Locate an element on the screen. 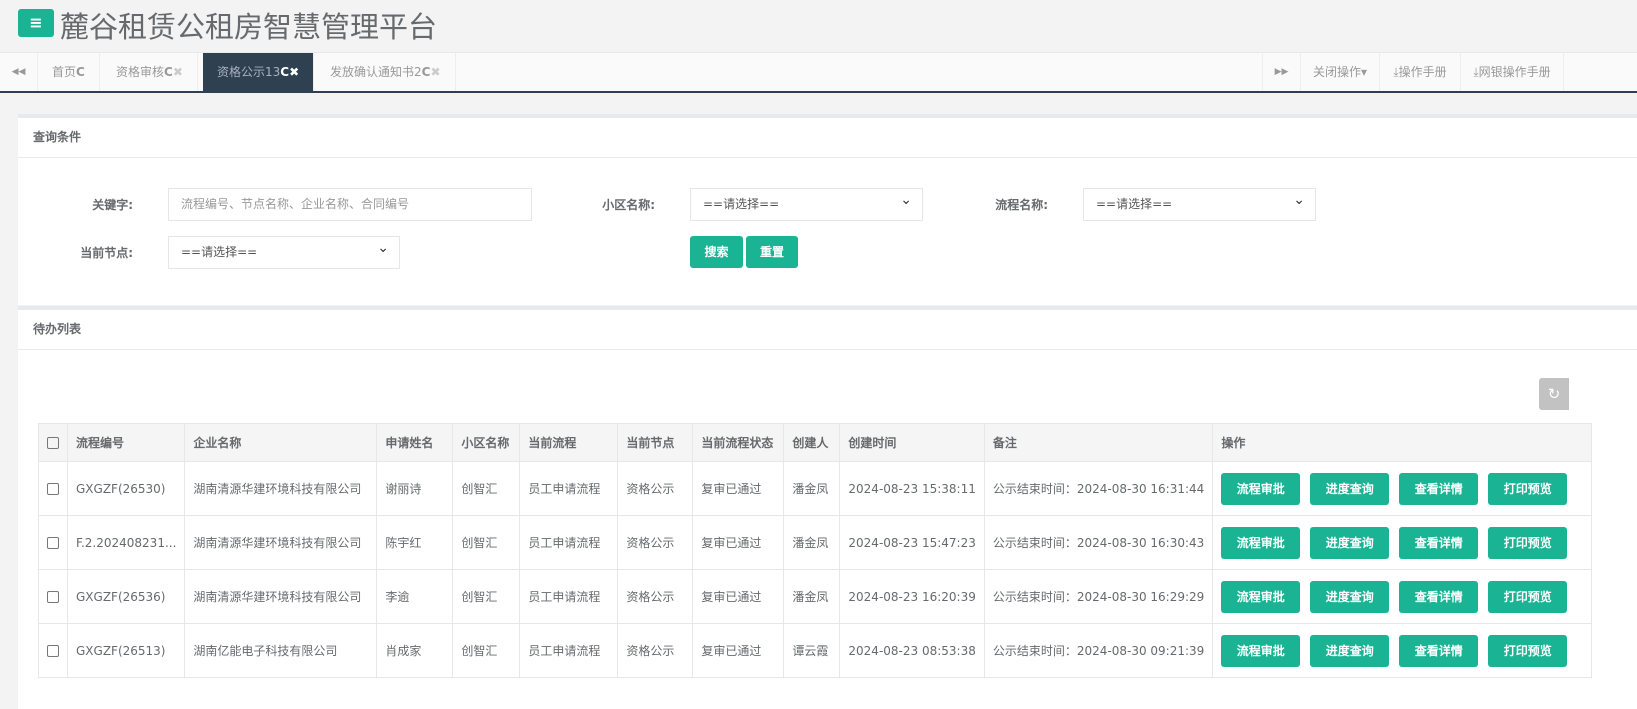  column-header: 当前流程状态 is located at coordinates (738, 442).